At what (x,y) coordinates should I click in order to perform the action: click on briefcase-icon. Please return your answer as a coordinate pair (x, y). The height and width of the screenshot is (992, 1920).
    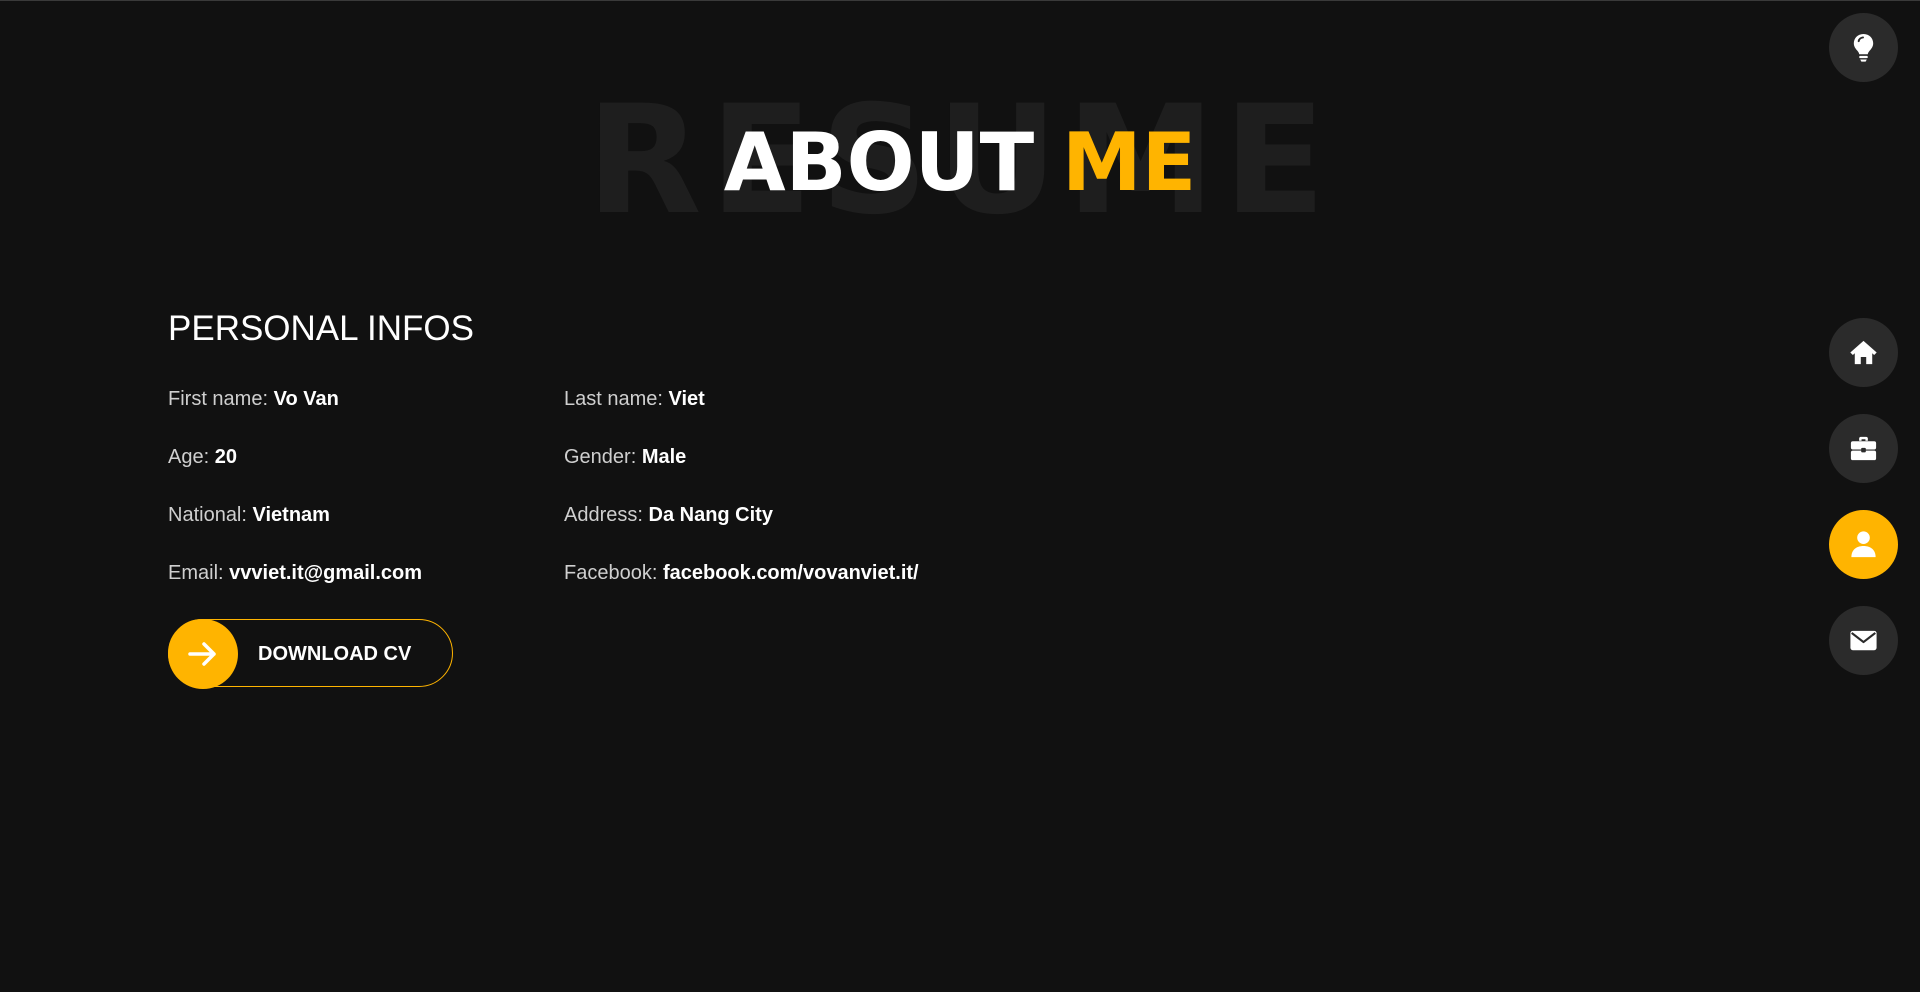
    Looking at the image, I should click on (1863, 448).